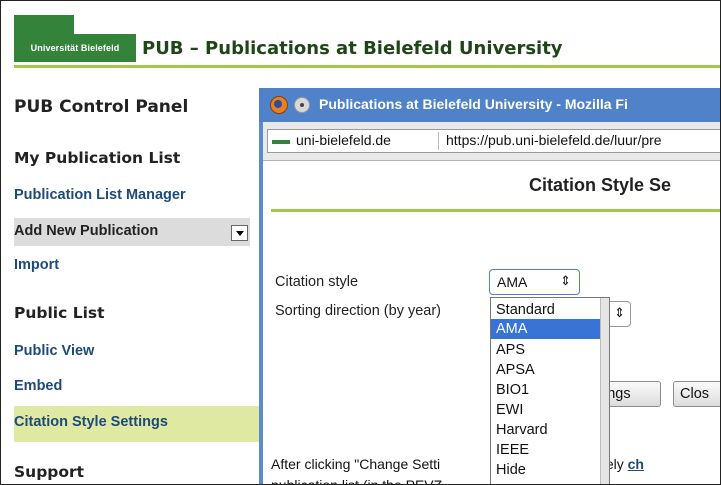  What do you see at coordinates (59, 313) in the screenshot?
I see `public-list-heading: Public List` at bounding box center [59, 313].